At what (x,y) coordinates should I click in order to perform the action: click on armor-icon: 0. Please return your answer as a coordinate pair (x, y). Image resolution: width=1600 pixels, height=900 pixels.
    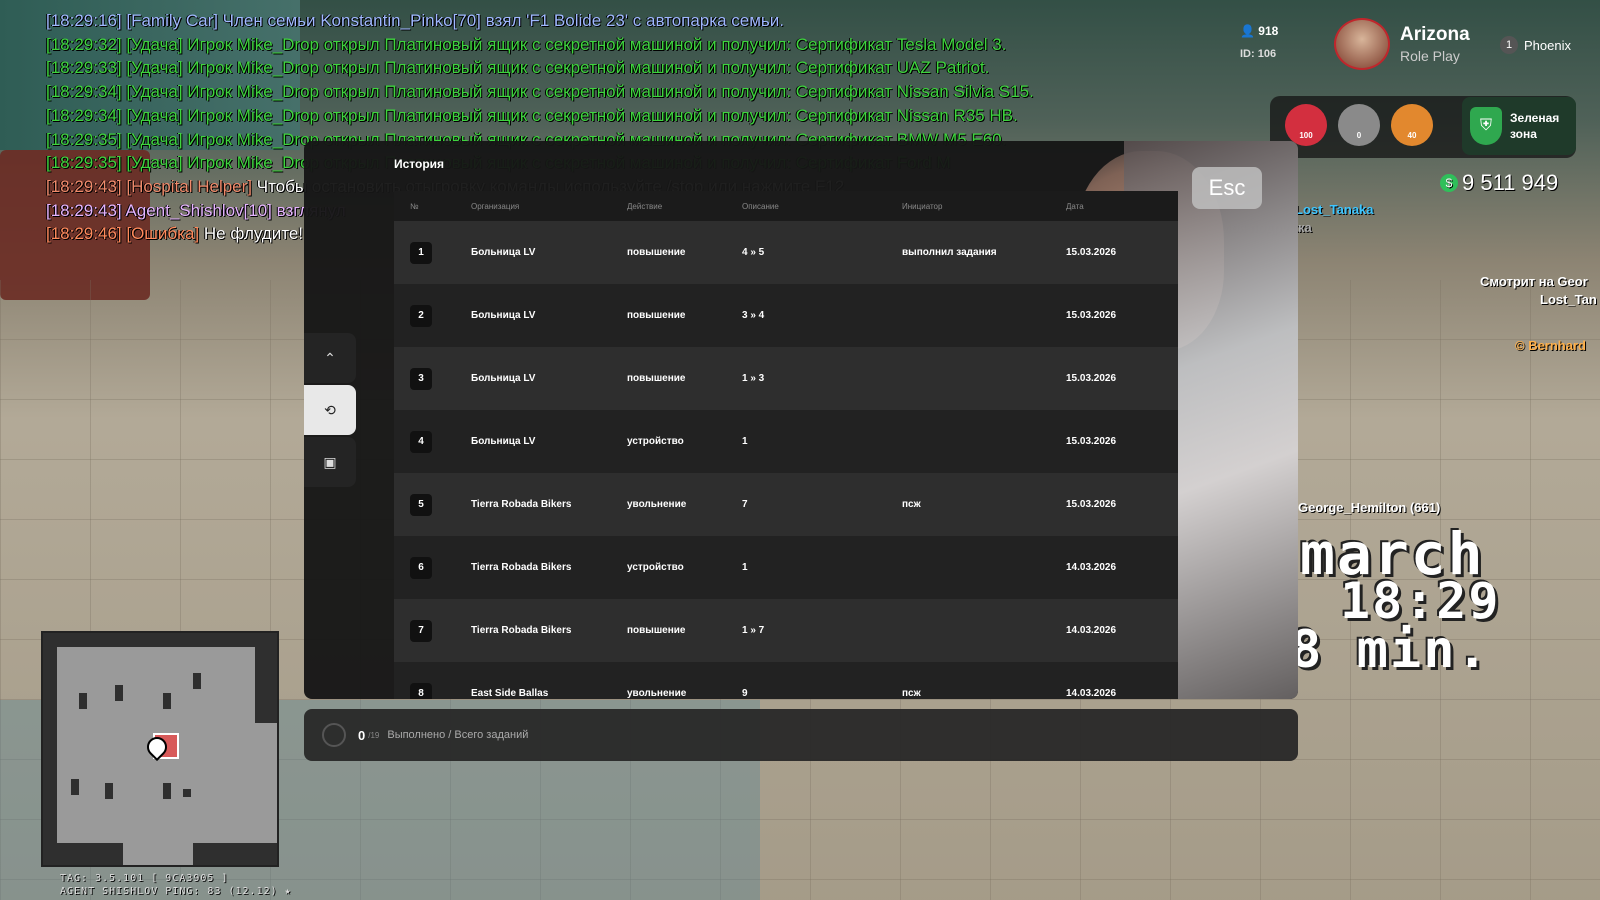
    Looking at the image, I should click on (1359, 125).